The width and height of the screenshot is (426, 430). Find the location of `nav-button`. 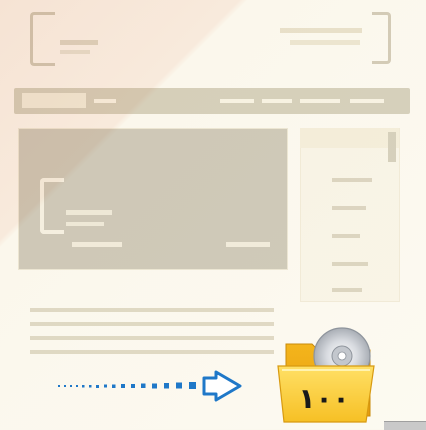

nav-button is located at coordinates (54, 100).